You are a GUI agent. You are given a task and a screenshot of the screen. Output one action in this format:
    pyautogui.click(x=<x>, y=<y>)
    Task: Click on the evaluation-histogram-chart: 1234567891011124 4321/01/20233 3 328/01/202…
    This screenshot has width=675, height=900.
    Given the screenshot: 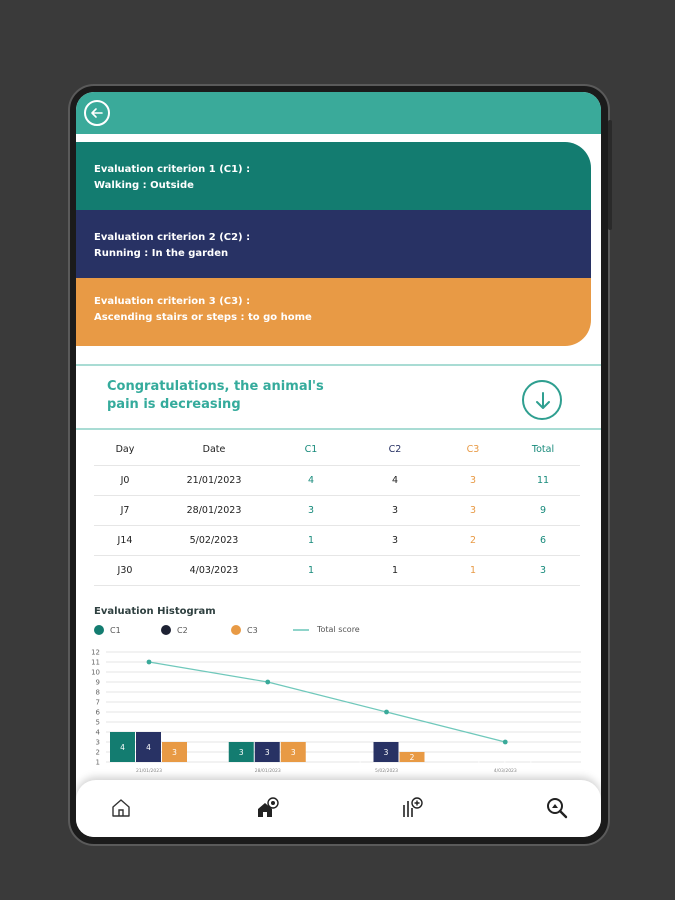 What is the action you would take?
    pyautogui.click(x=336, y=711)
    